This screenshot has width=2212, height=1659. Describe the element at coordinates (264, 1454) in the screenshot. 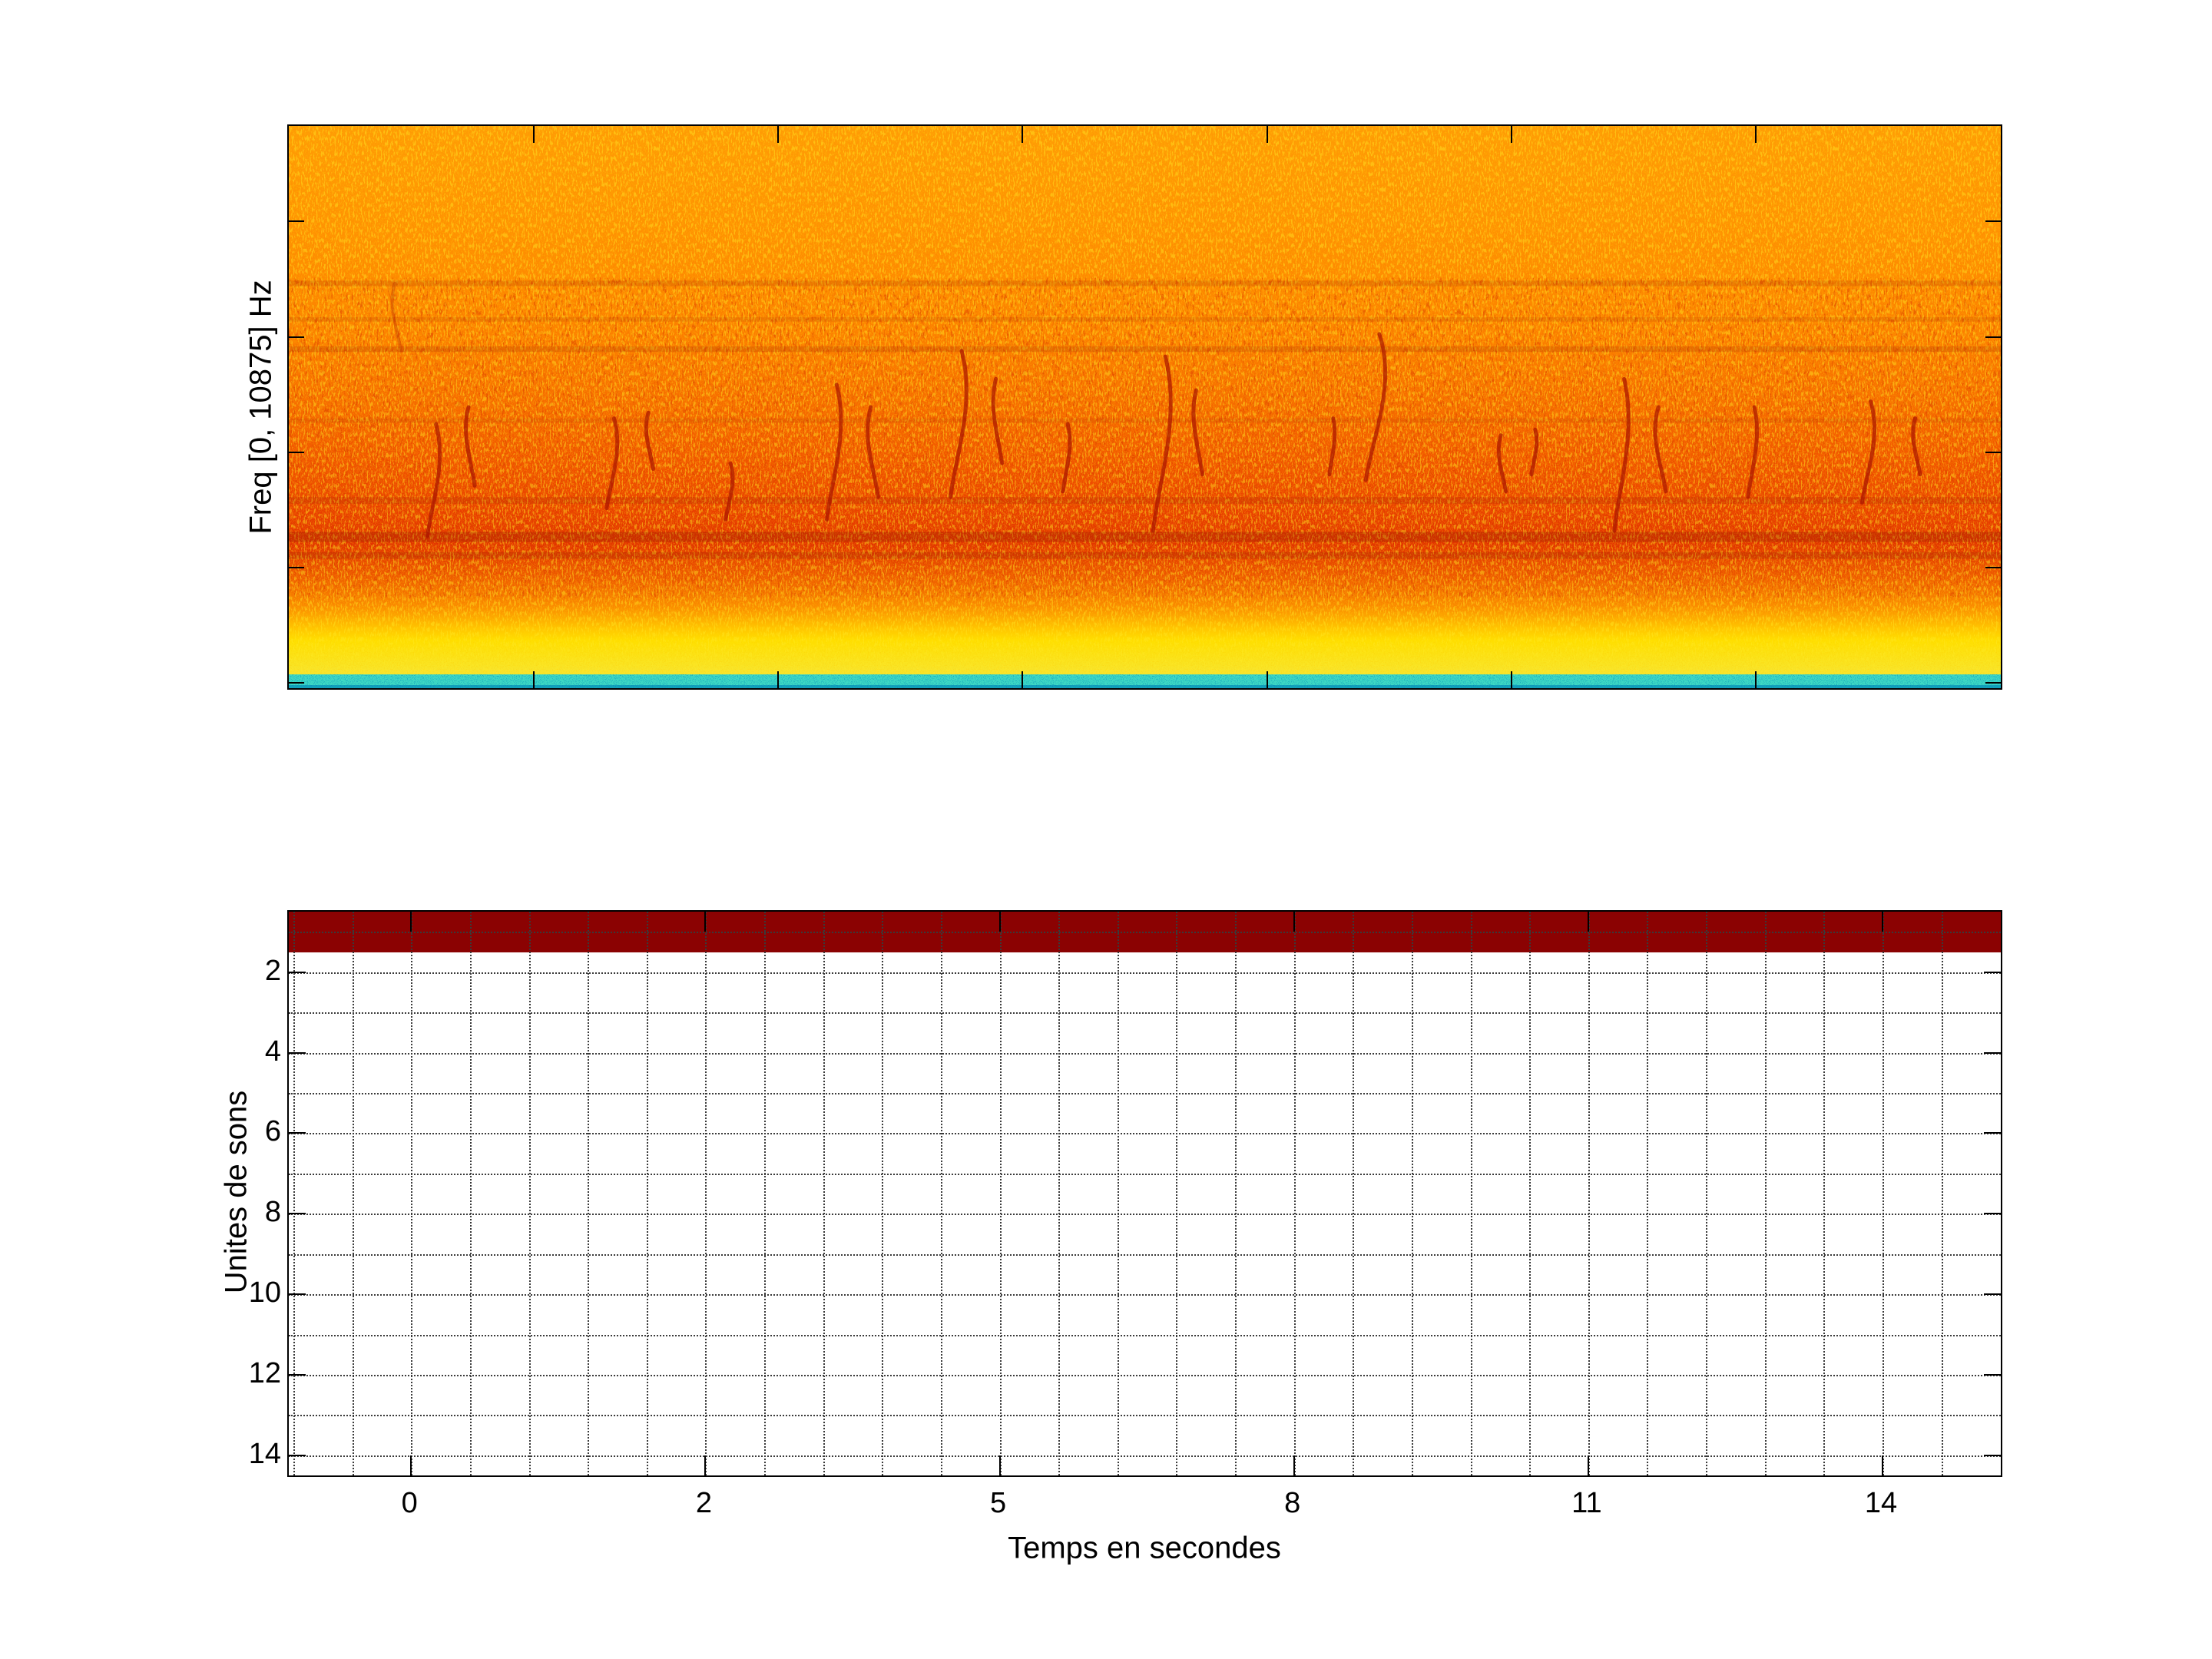

I see `y-tick-label: 14` at that location.